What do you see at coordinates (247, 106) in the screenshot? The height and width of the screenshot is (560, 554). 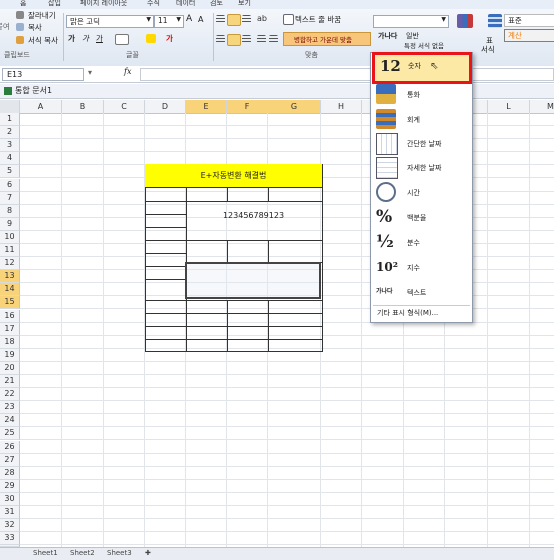 I see `column-header-f: F` at bounding box center [247, 106].